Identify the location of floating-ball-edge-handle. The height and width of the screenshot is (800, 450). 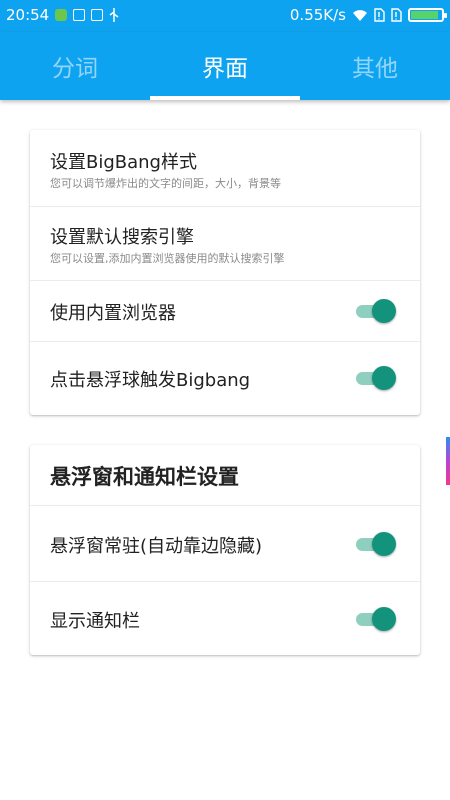
(448, 461).